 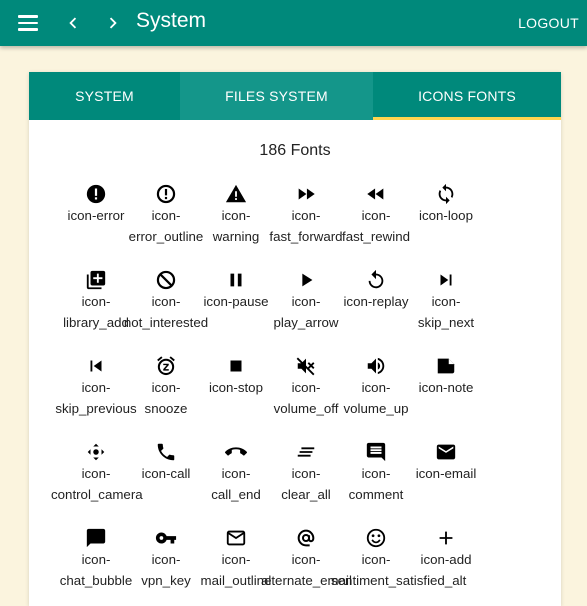 I want to click on page-title: System, so click(x=171, y=20).